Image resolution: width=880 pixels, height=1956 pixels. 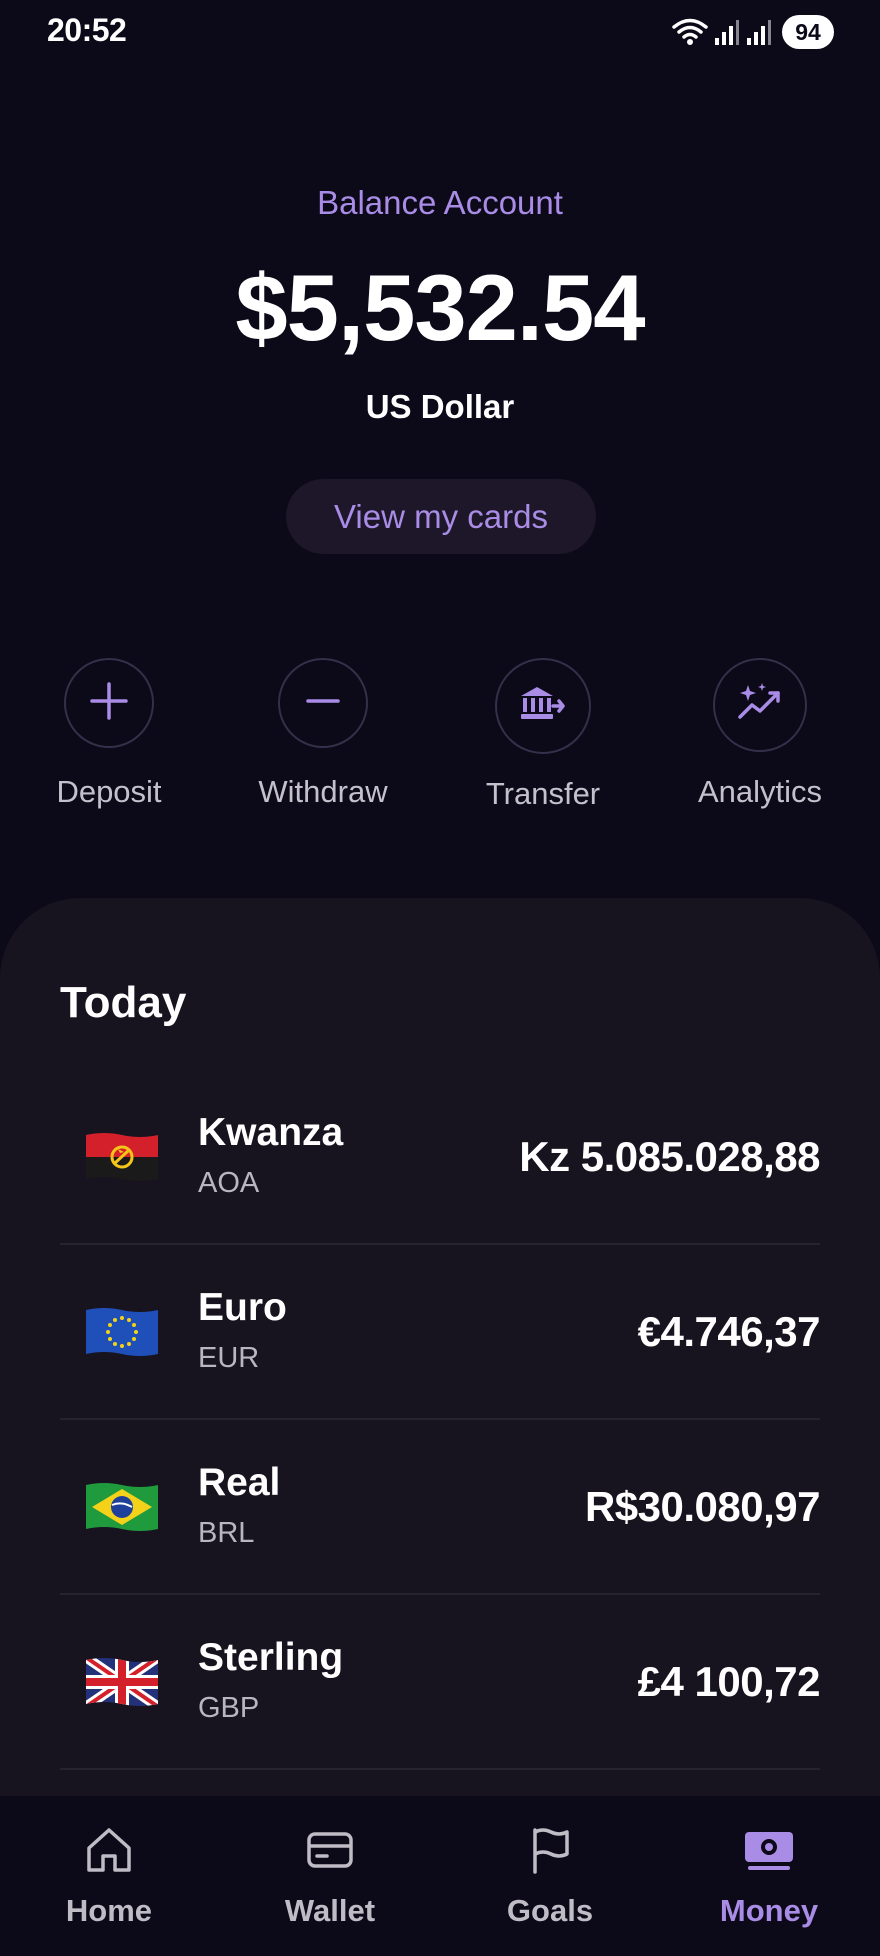 What do you see at coordinates (440, 406) in the screenshot?
I see `balance-currency: US Dollar` at bounding box center [440, 406].